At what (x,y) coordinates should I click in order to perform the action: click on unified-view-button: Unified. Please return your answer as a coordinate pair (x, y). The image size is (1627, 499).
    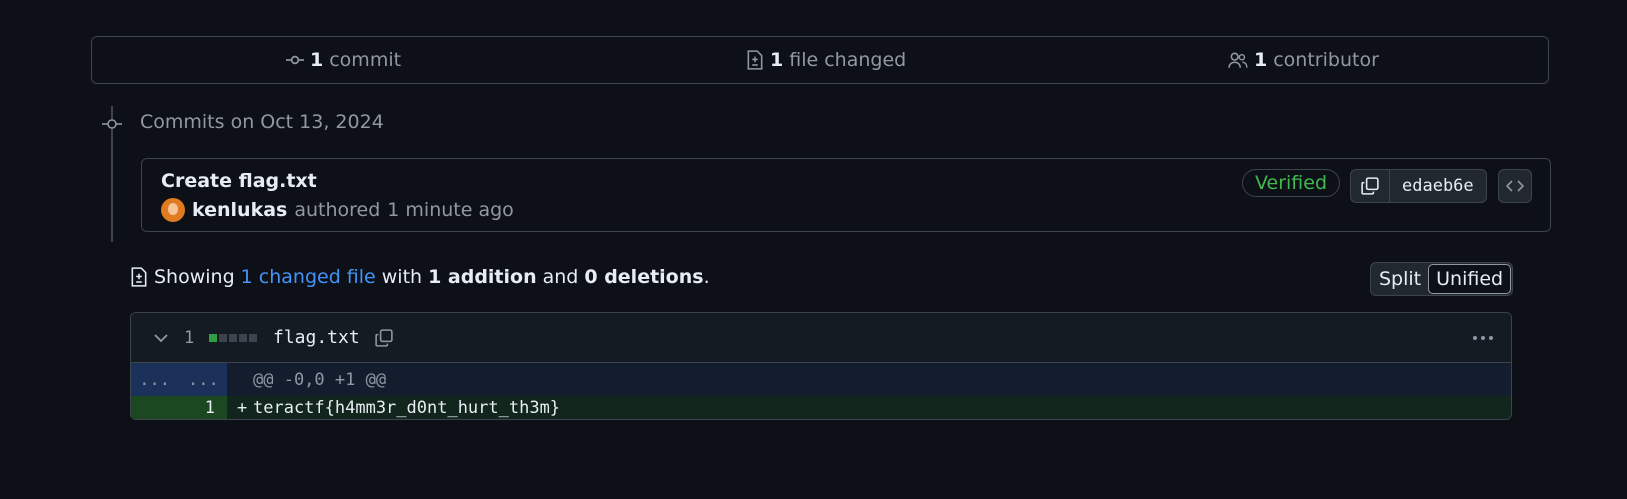
    Looking at the image, I should click on (1470, 279).